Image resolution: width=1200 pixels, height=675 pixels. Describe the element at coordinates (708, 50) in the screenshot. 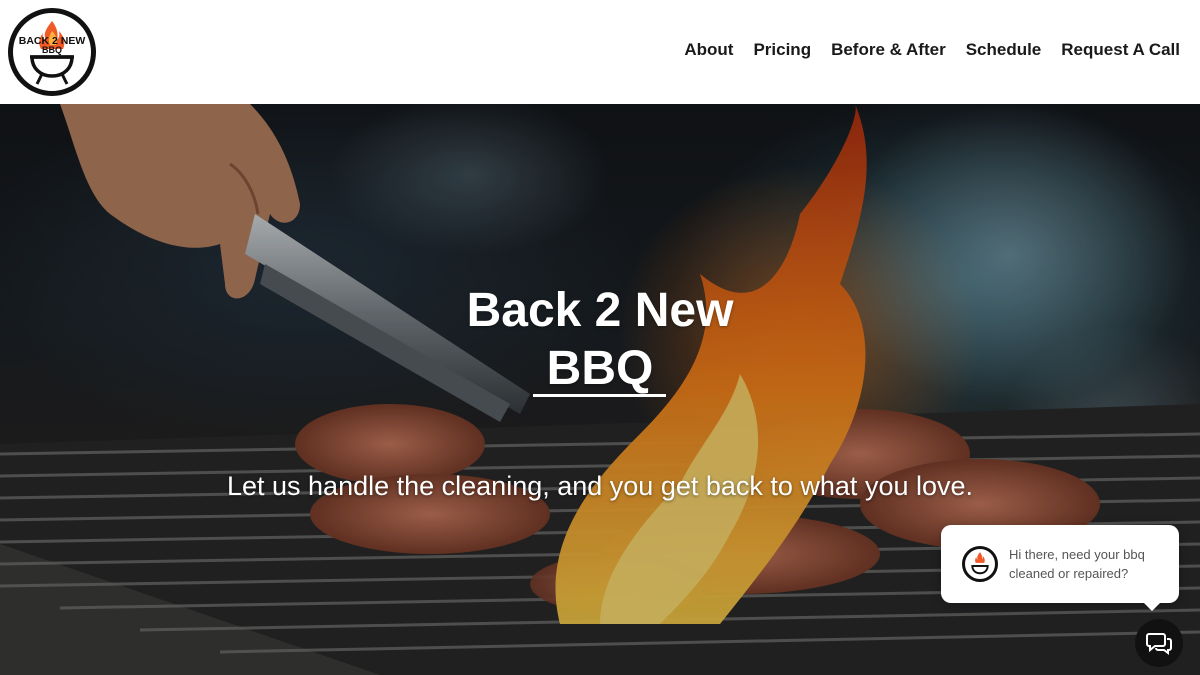

I see `nav-link-about: About` at that location.